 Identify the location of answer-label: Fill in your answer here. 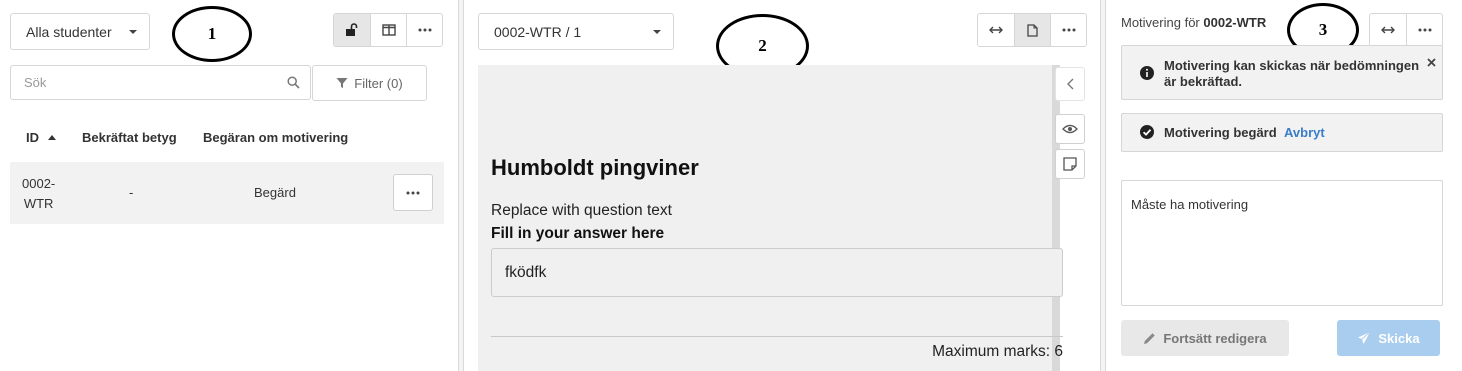
(578, 233).